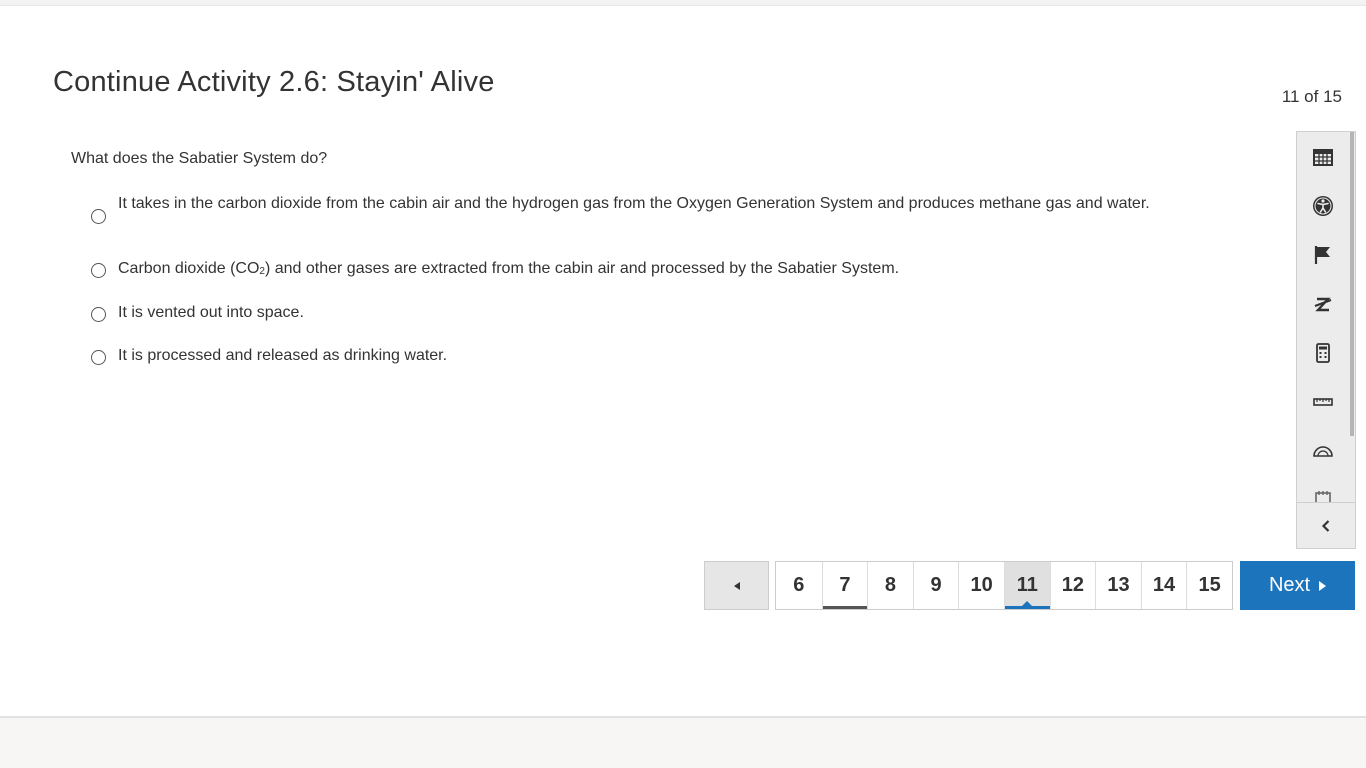 The height and width of the screenshot is (768, 1366). I want to click on page-title: Continue Activity 2.6: Stayin' Alive, so click(274, 82).